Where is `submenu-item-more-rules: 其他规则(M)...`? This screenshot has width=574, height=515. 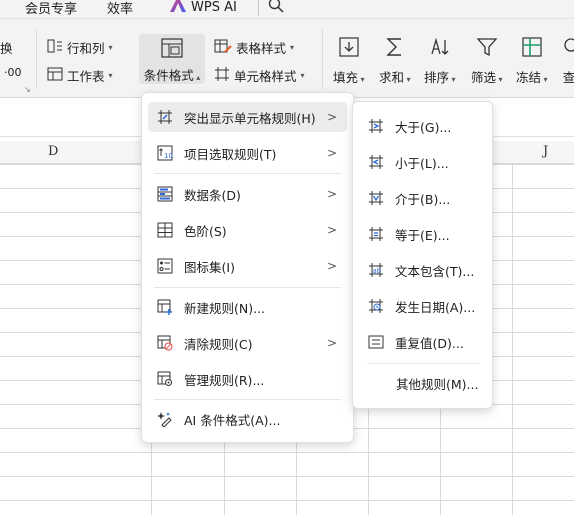
submenu-item-more-rules: 其他规则(M)... is located at coordinates (422, 383).